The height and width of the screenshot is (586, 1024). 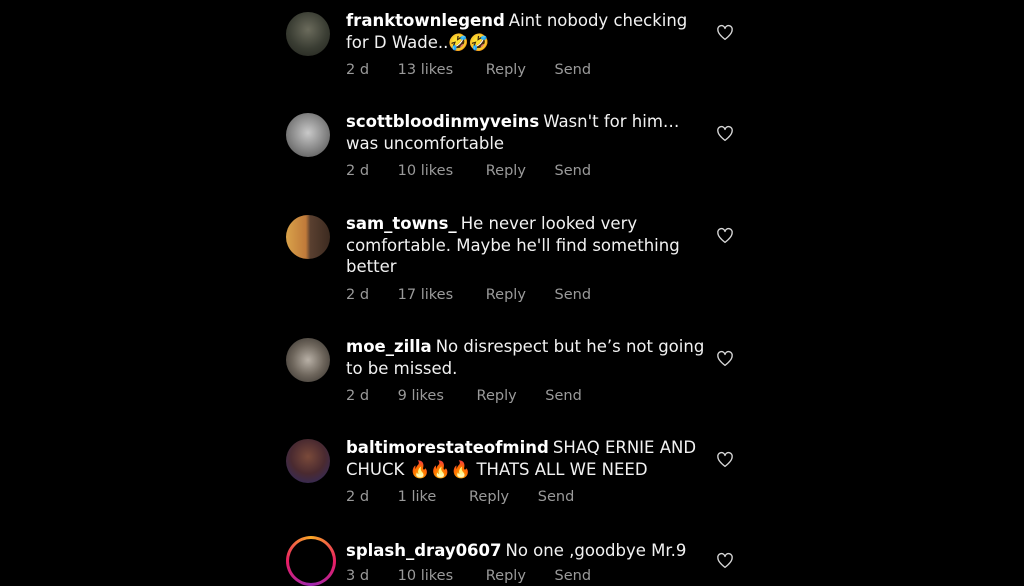 What do you see at coordinates (421, 396) in the screenshot?
I see `comment-likes: 9 likes` at bounding box center [421, 396].